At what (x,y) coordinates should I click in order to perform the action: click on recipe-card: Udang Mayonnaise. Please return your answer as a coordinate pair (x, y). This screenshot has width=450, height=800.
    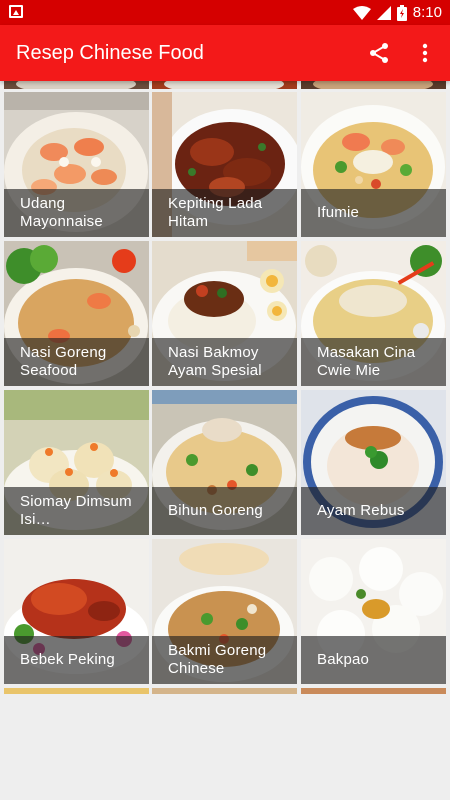
    Looking at the image, I should click on (76, 164).